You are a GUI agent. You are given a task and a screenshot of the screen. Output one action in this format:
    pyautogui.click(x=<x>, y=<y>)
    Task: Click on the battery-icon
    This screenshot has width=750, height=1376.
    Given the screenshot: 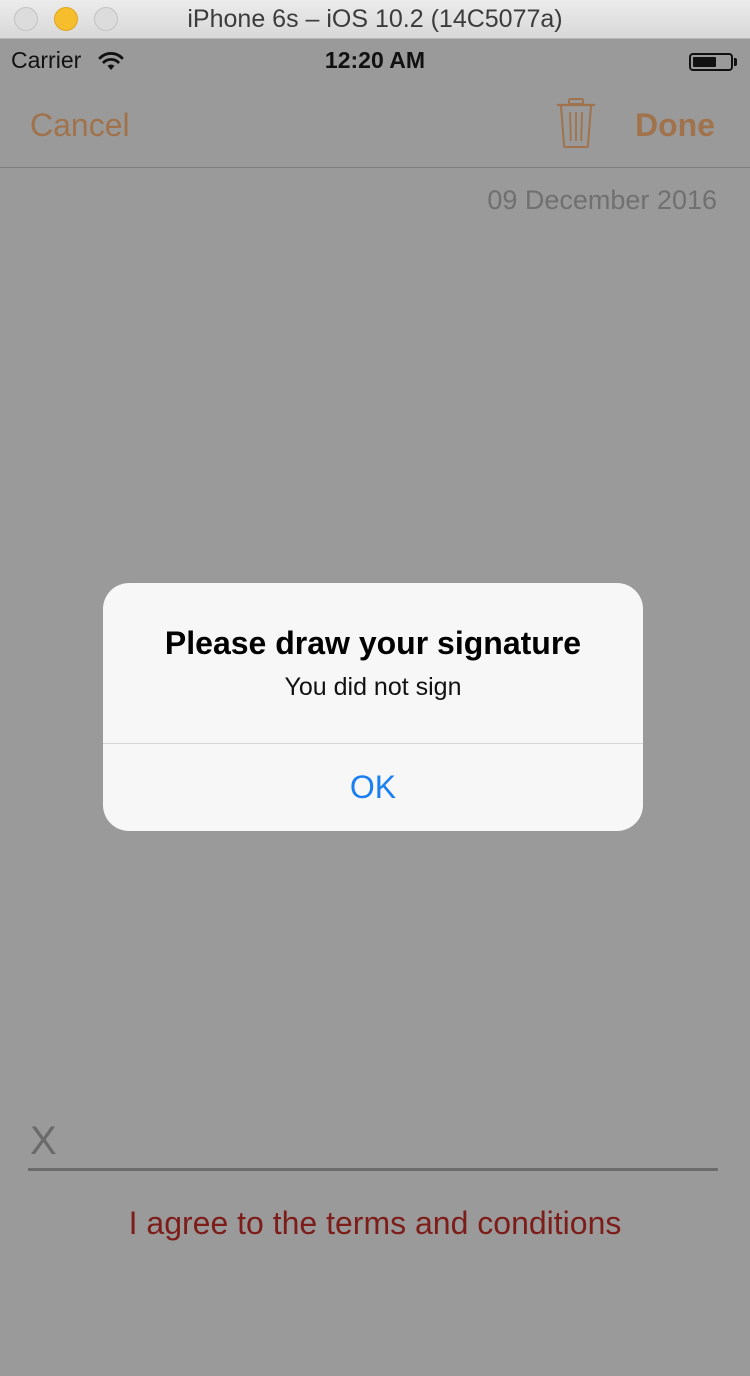 What is the action you would take?
    pyautogui.click(x=711, y=62)
    